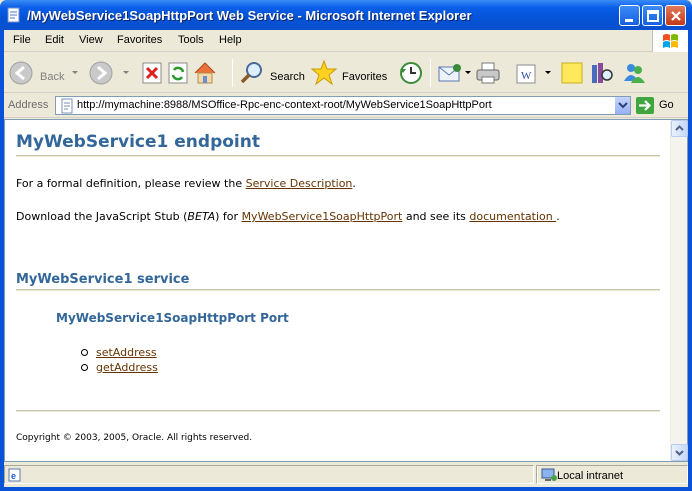 The width and height of the screenshot is (692, 491). Describe the element at coordinates (52, 77) in the screenshot. I see `back-label: Back` at that location.